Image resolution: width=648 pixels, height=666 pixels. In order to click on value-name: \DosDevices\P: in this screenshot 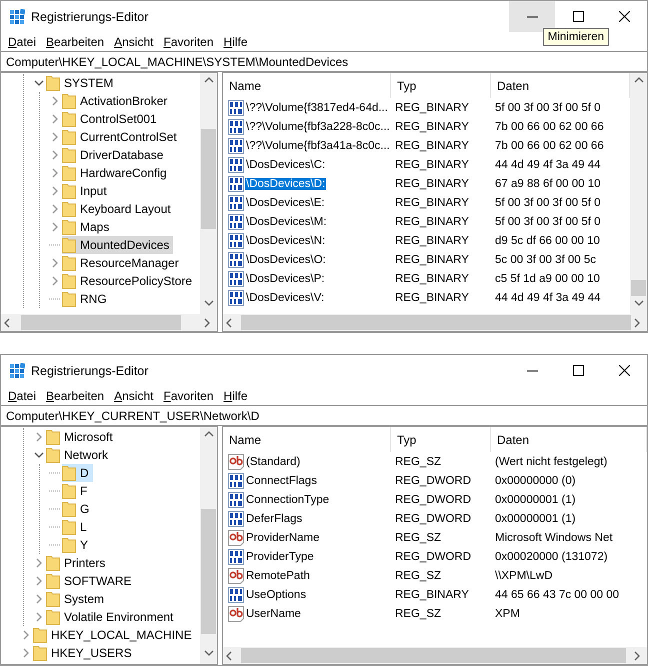, I will do `click(307, 278)`.